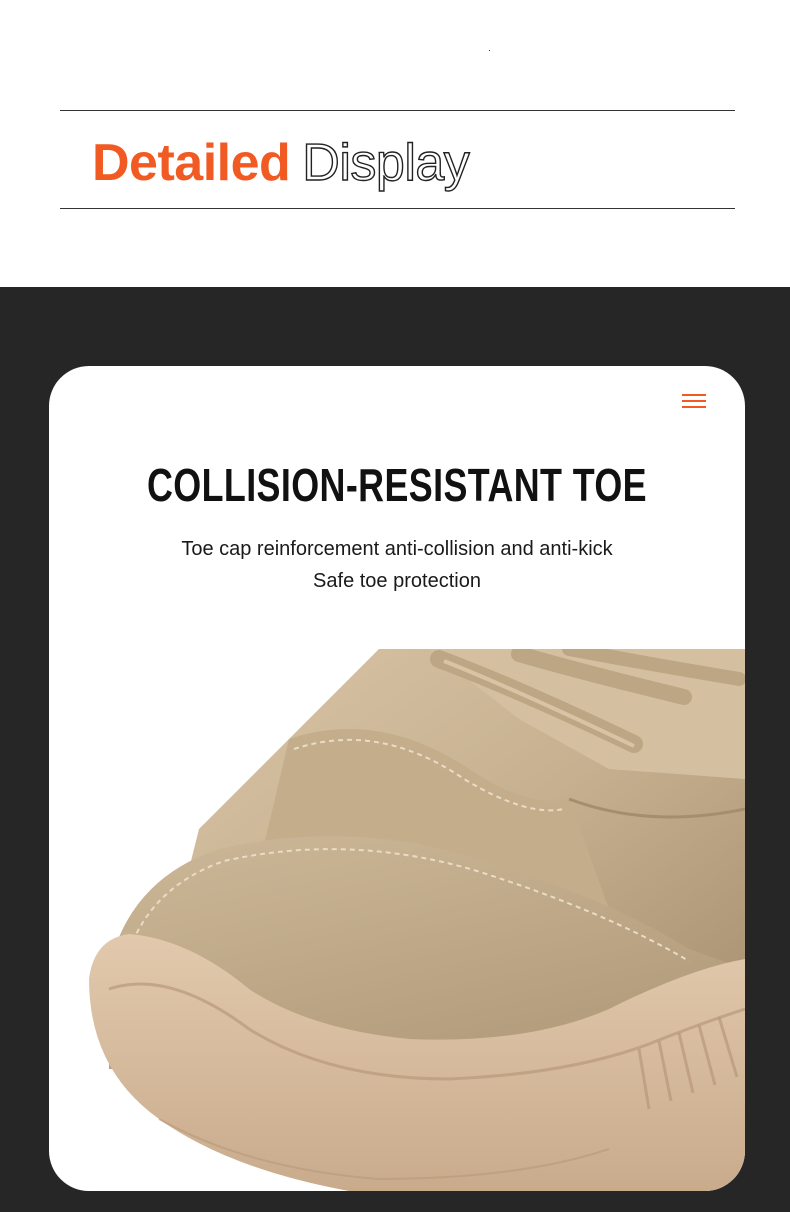  What do you see at coordinates (386, 162) in the screenshot?
I see `heading-outline-word: Display` at bounding box center [386, 162].